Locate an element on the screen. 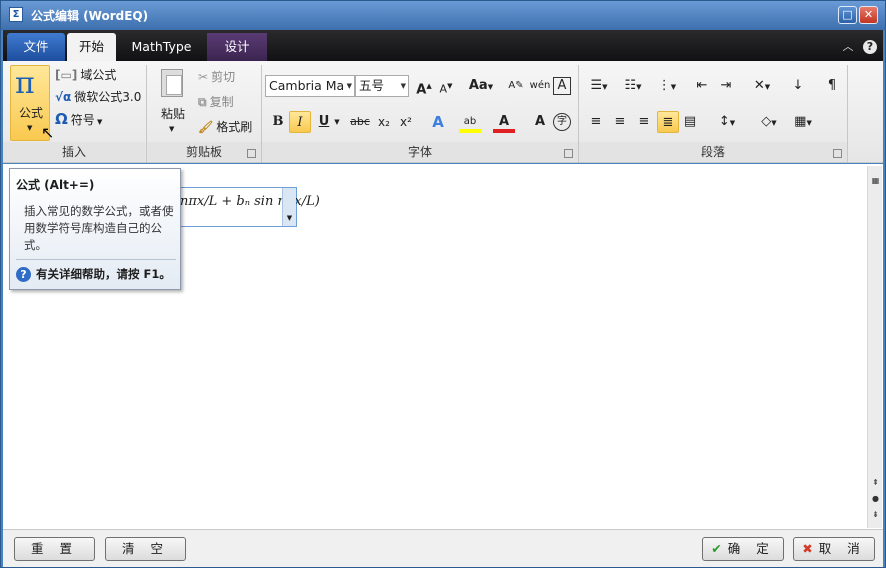 The image size is (886, 568). field-icon: [▭] is located at coordinates (66, 75).